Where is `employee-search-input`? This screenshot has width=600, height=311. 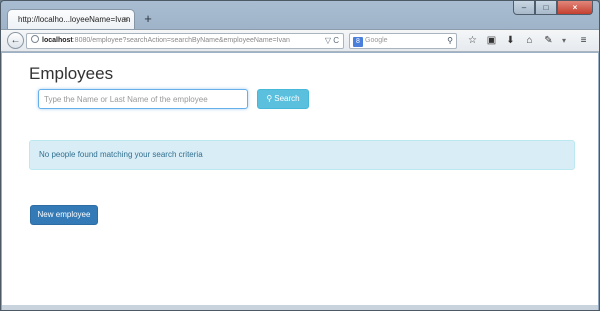 employee-search-input is located at coordinates (143, 99).